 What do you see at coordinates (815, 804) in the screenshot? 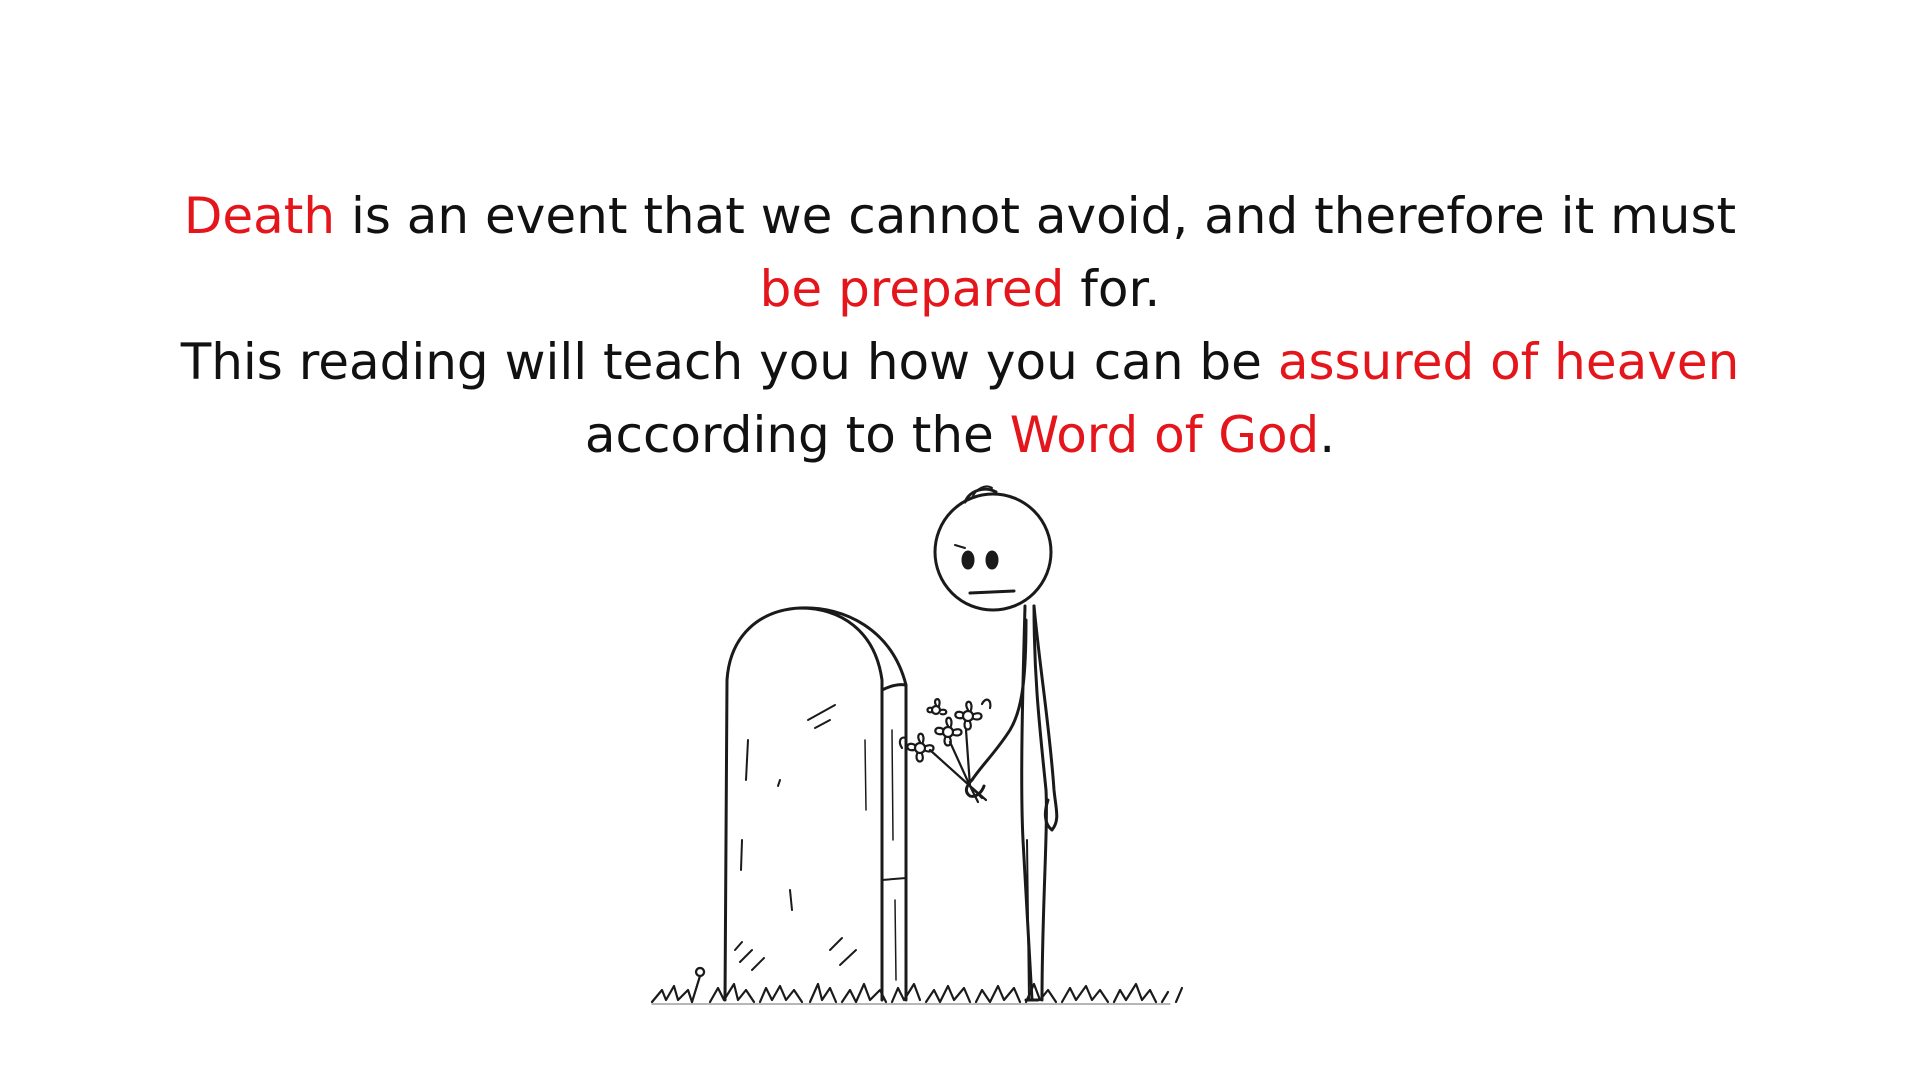
I see `tombstone-icon` at bounding box center [815, 804].